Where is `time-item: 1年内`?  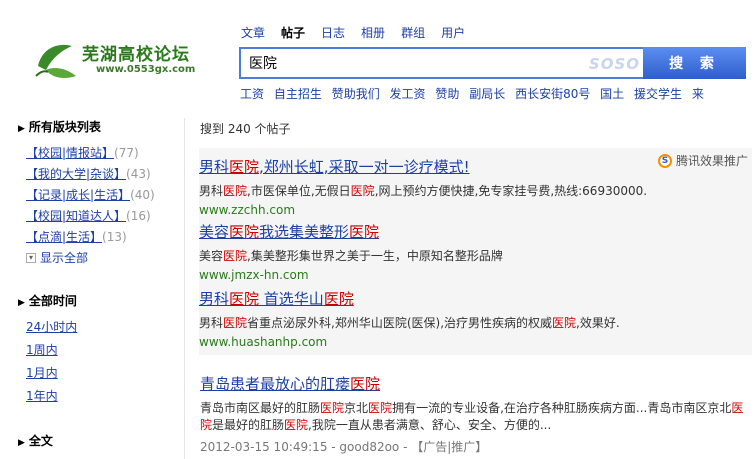 time-item: 1年内 is located at coordinates (102, 398).